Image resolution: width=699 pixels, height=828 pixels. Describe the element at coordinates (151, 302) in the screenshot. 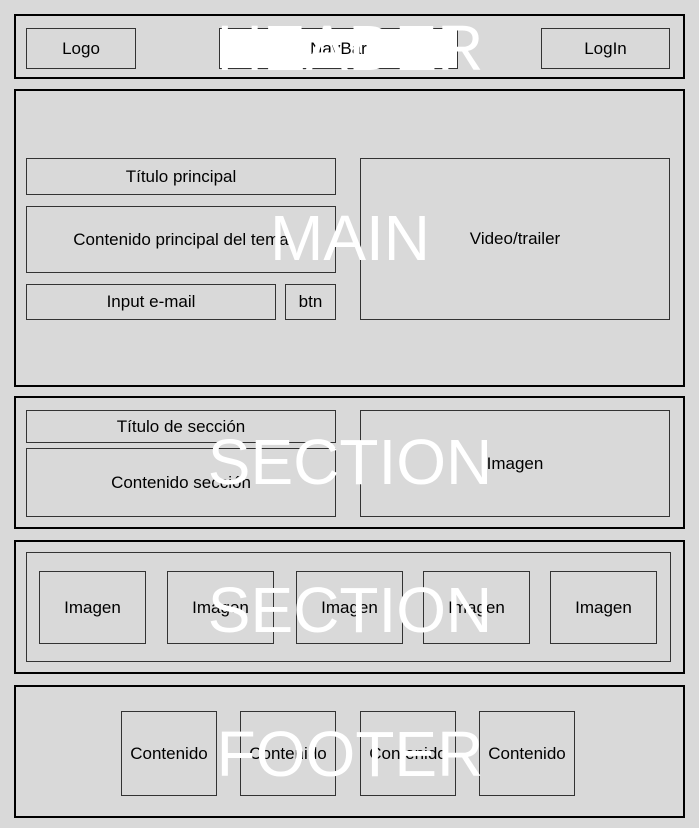

I see `email-input: Input e-mail` at that location.